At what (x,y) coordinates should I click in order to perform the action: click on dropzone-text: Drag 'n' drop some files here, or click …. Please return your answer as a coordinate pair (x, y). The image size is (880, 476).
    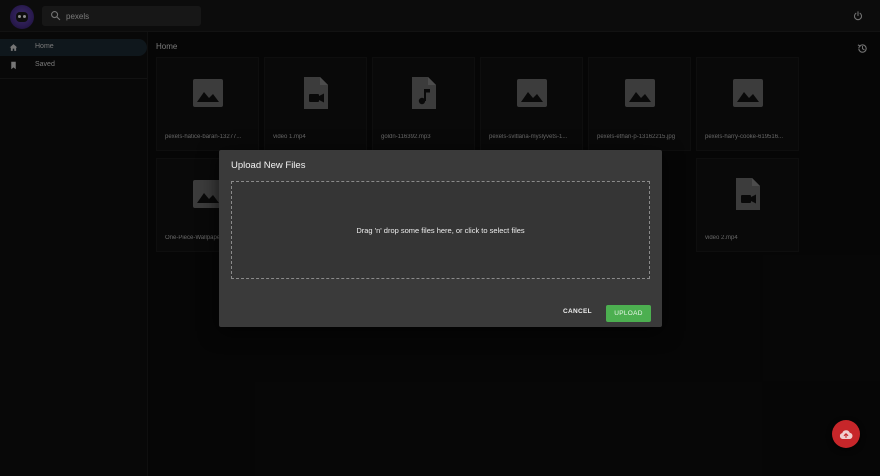
    Looking at the image, I should click on (440, 230).